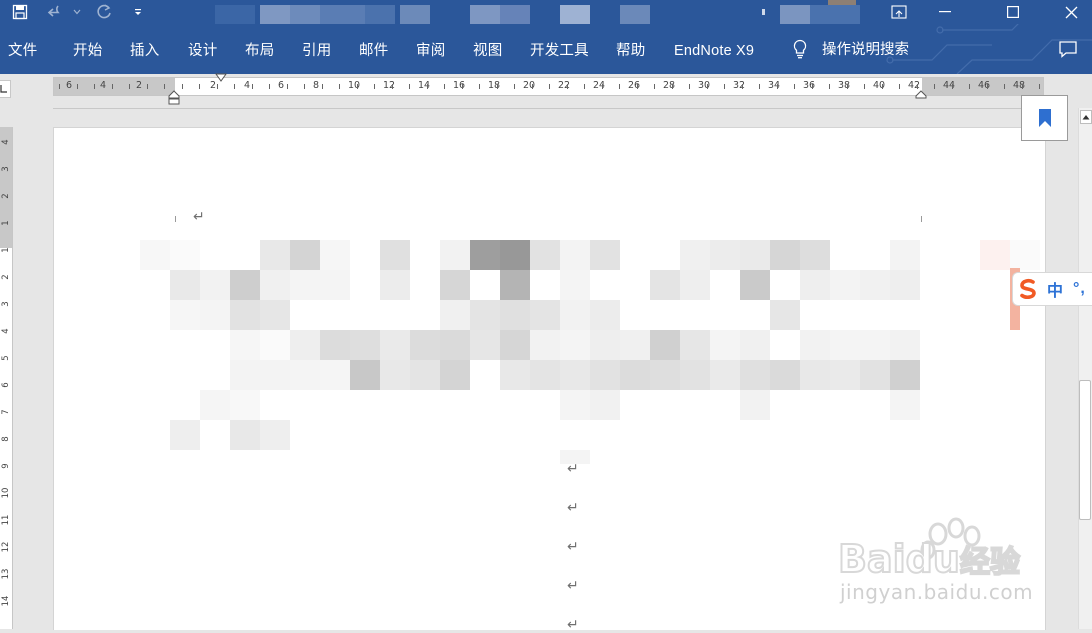  I want to click on redo-icon, so click(104, 12).